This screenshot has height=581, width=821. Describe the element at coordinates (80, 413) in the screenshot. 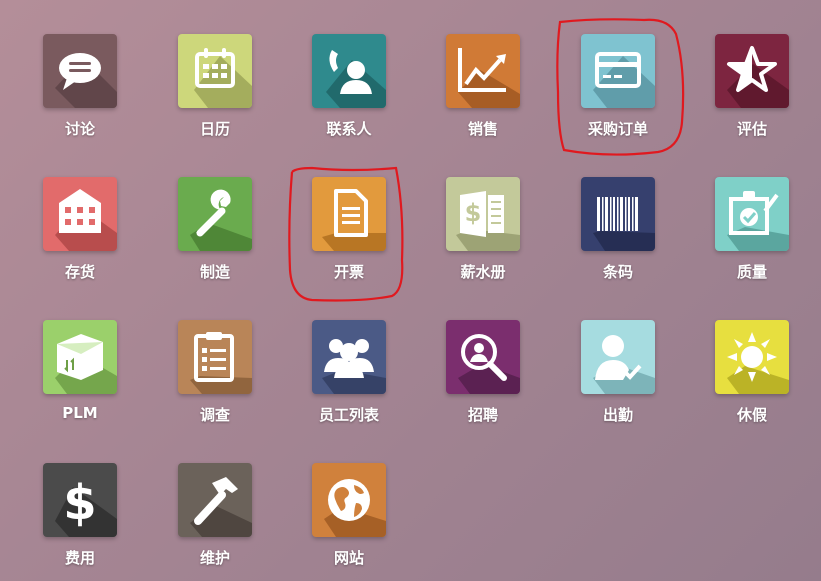

I see `app-label: PLM` at that location.